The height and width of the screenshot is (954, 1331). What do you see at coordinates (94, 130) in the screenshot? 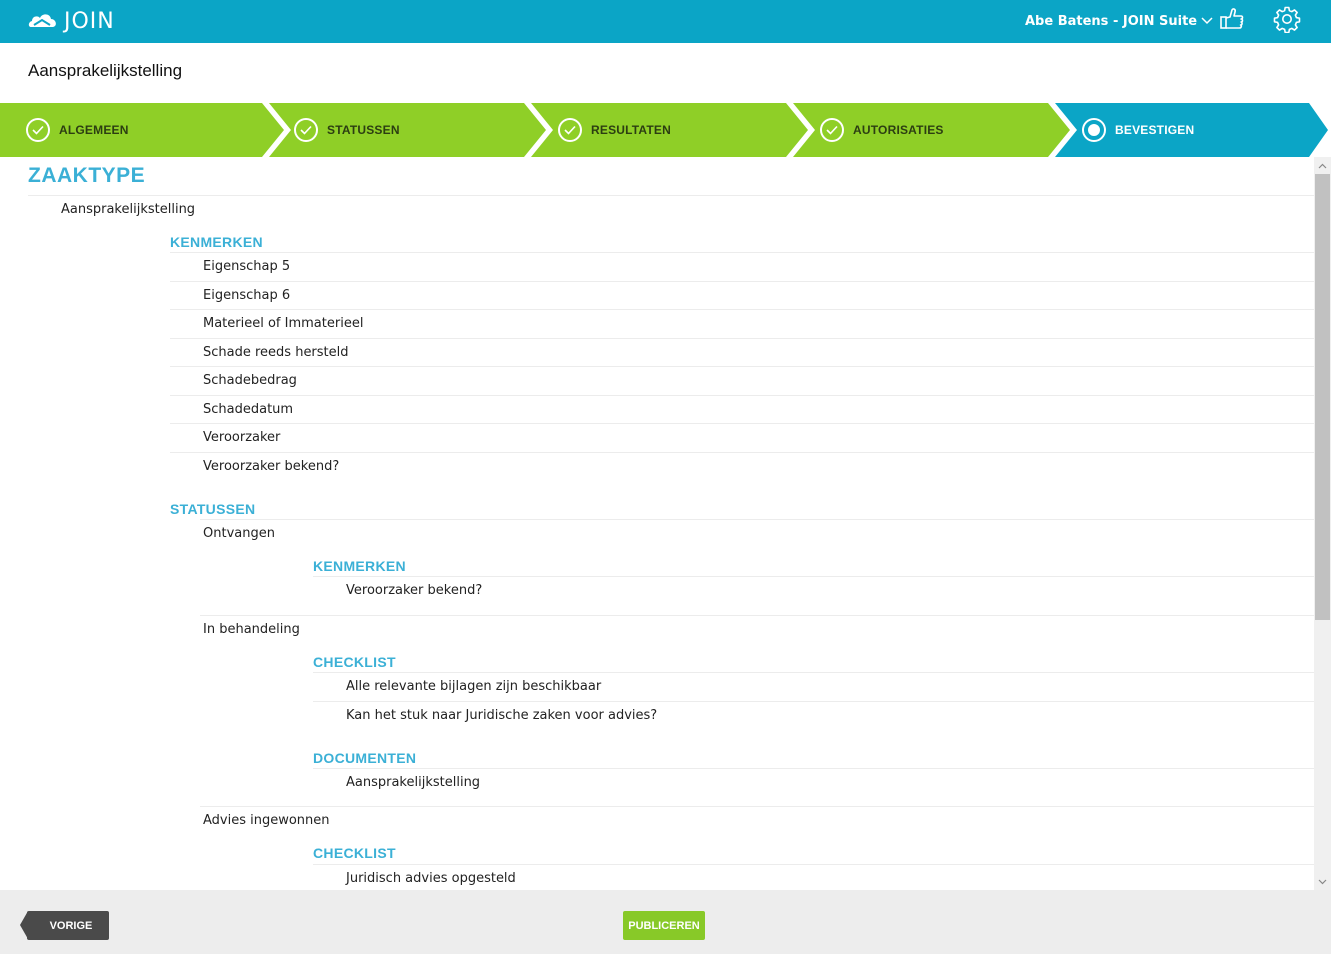
I see `step-label: ALGEMEEN` at bounding box center [94, 130].